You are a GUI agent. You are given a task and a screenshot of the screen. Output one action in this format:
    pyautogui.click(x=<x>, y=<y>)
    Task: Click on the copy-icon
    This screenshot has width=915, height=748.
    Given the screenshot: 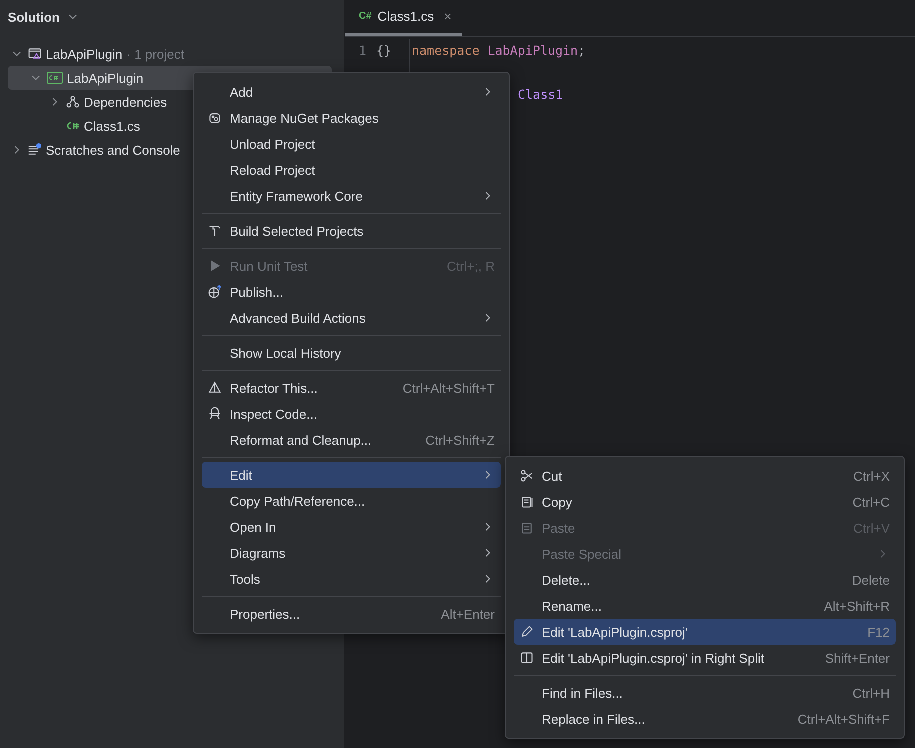 What is the action you would take?
    pyautogui.click(x=527, y=502)
    